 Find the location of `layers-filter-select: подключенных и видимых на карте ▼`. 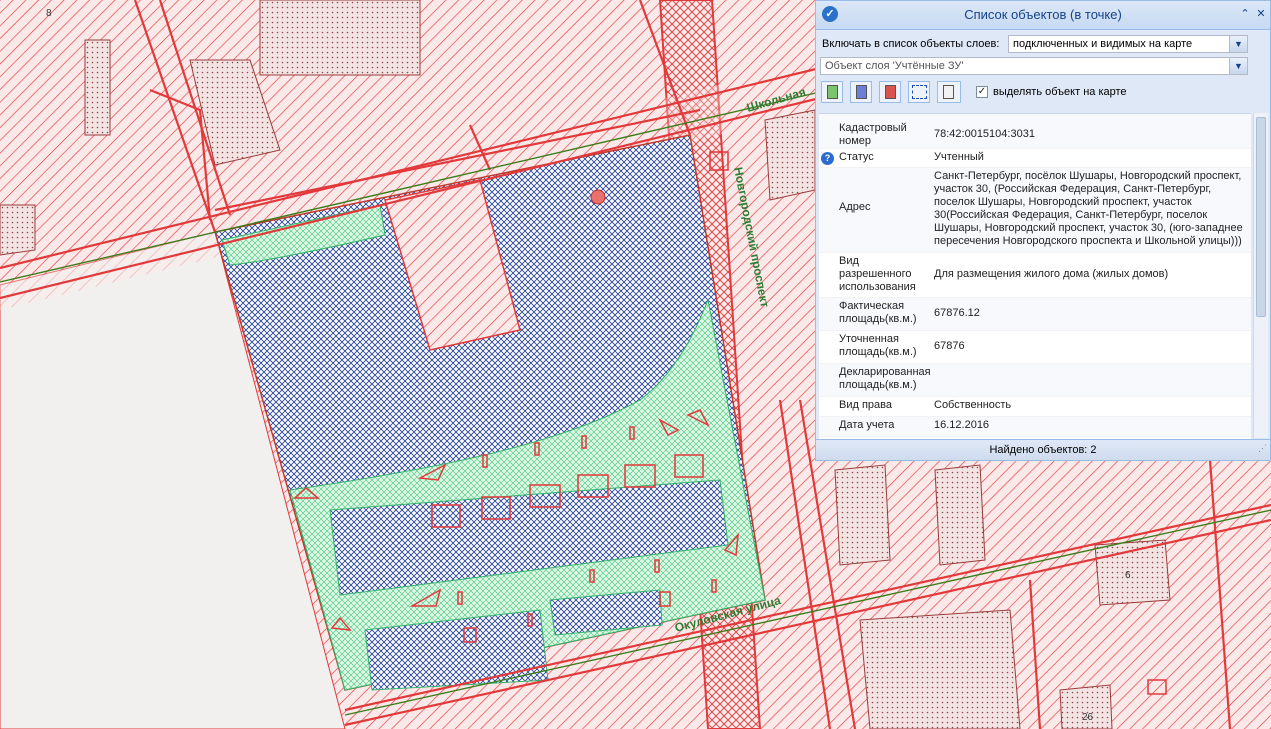

layers-filter-select: подключенных и видимых на карте ▼ is located at coordinates (1128, 44).